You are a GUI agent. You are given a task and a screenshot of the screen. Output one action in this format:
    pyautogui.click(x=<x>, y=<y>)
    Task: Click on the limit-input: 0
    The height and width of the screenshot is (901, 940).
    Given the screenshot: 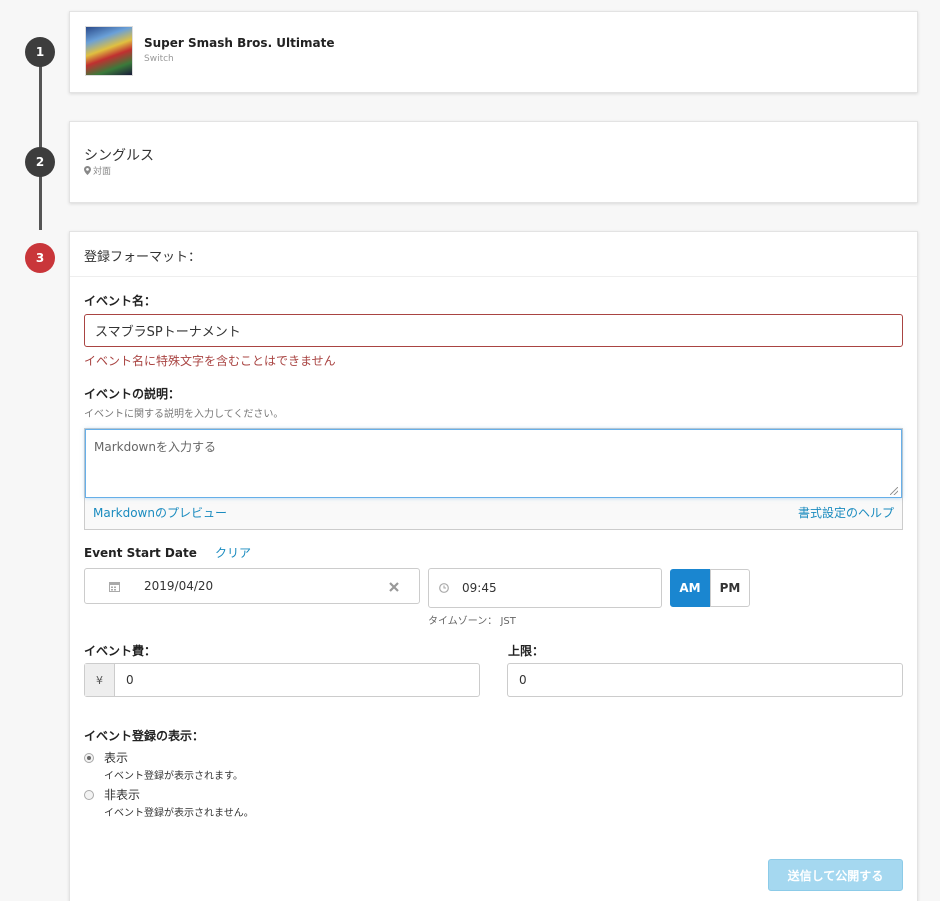 What is the action you would take?
    pyautogui.click(x=705, y=680)
    